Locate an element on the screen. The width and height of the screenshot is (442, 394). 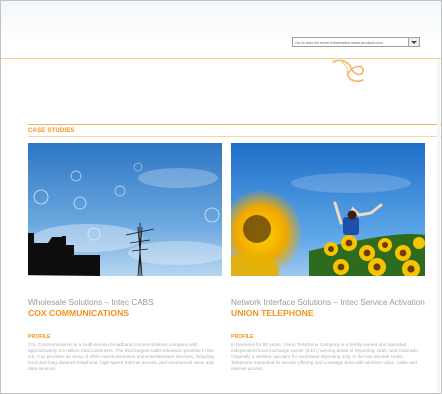
section-bottom-rule is located at coordinates (234, 136).